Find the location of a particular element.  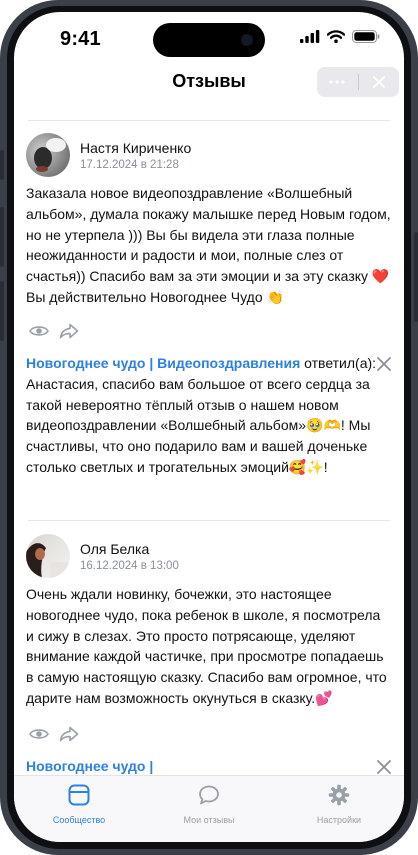

close-icon is located at coordinates (378, 82).